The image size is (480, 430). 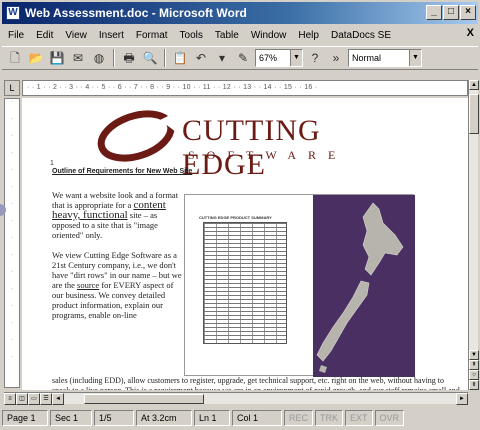 I want to click on web-layout-view-icon: ◫, so click(x=22, y=399).